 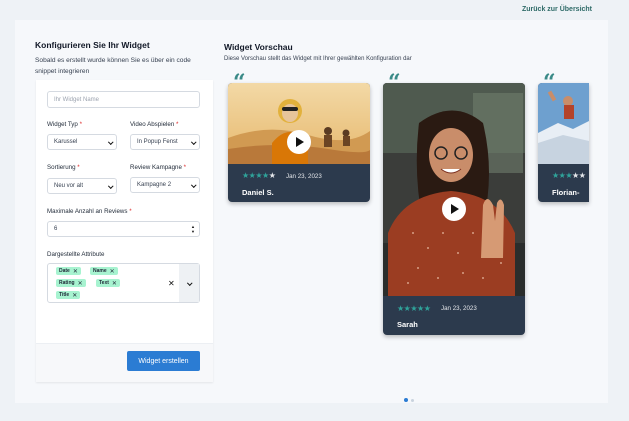 I want to click on tag-title: Title ✕, so click(x=68, y=295).